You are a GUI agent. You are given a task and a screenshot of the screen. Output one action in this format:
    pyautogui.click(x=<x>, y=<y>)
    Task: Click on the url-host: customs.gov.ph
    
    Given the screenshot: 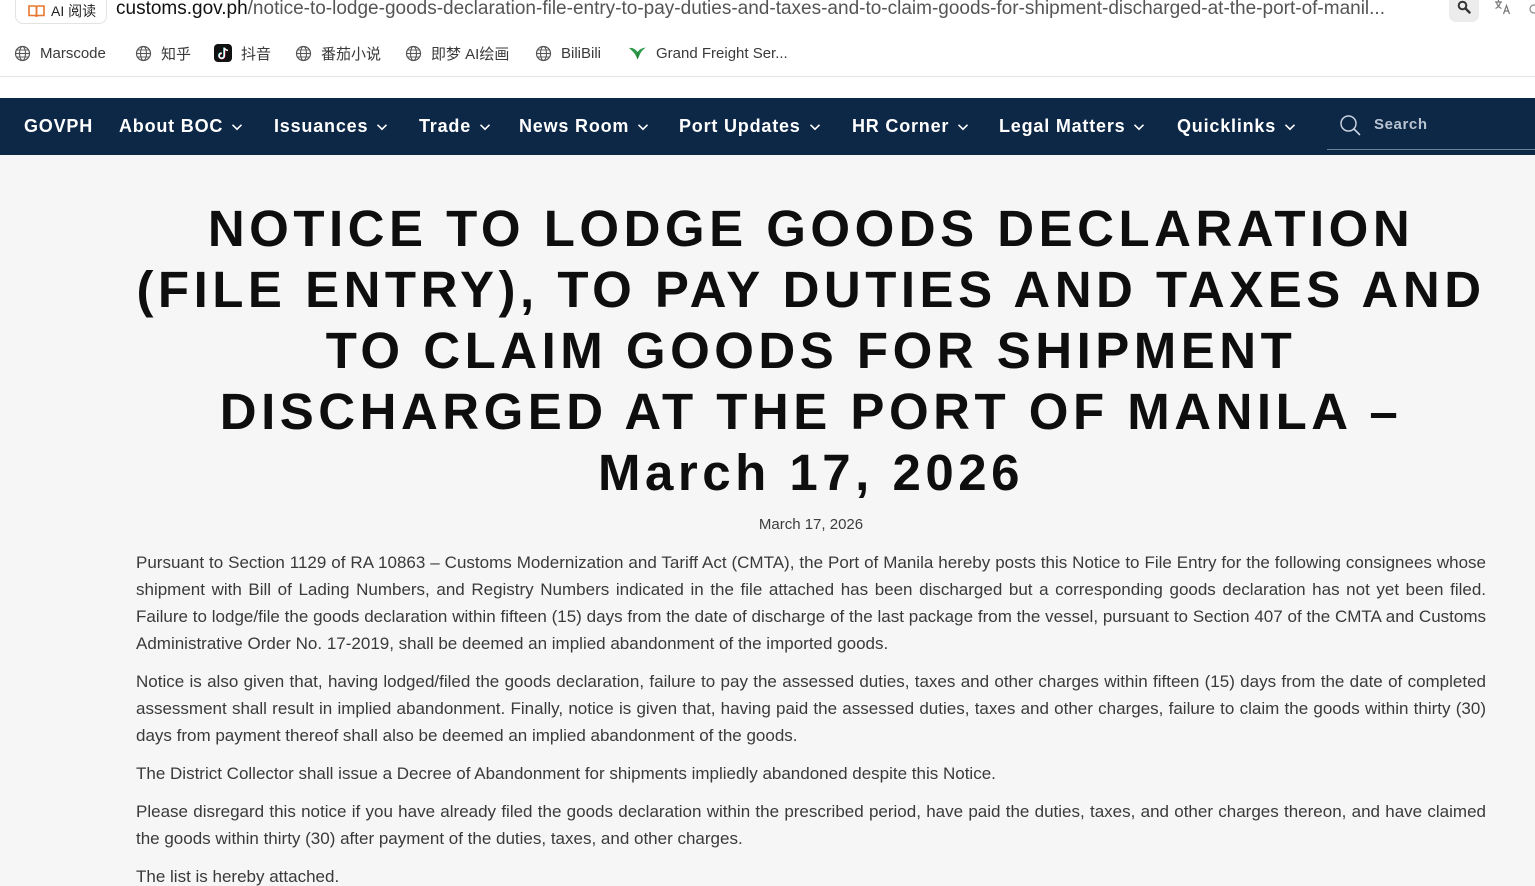 What is the action you would take?
    pyautogui.click(x=182, y=9)
    